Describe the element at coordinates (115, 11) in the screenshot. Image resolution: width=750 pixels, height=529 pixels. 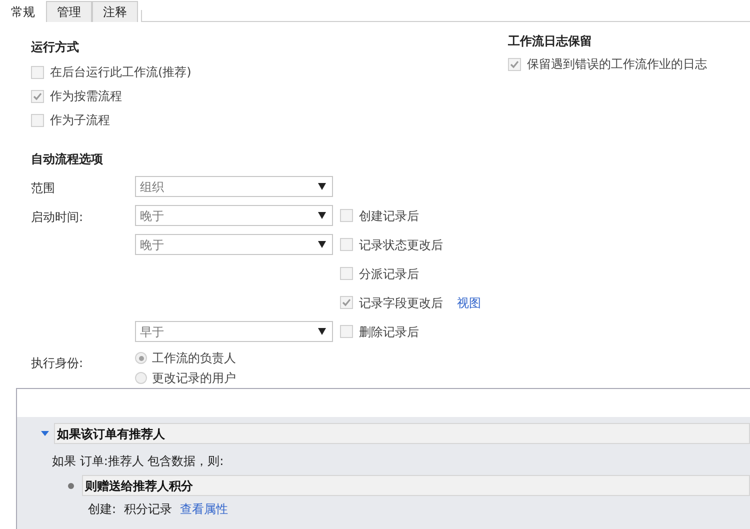
I see `tab: 注释` at that location.